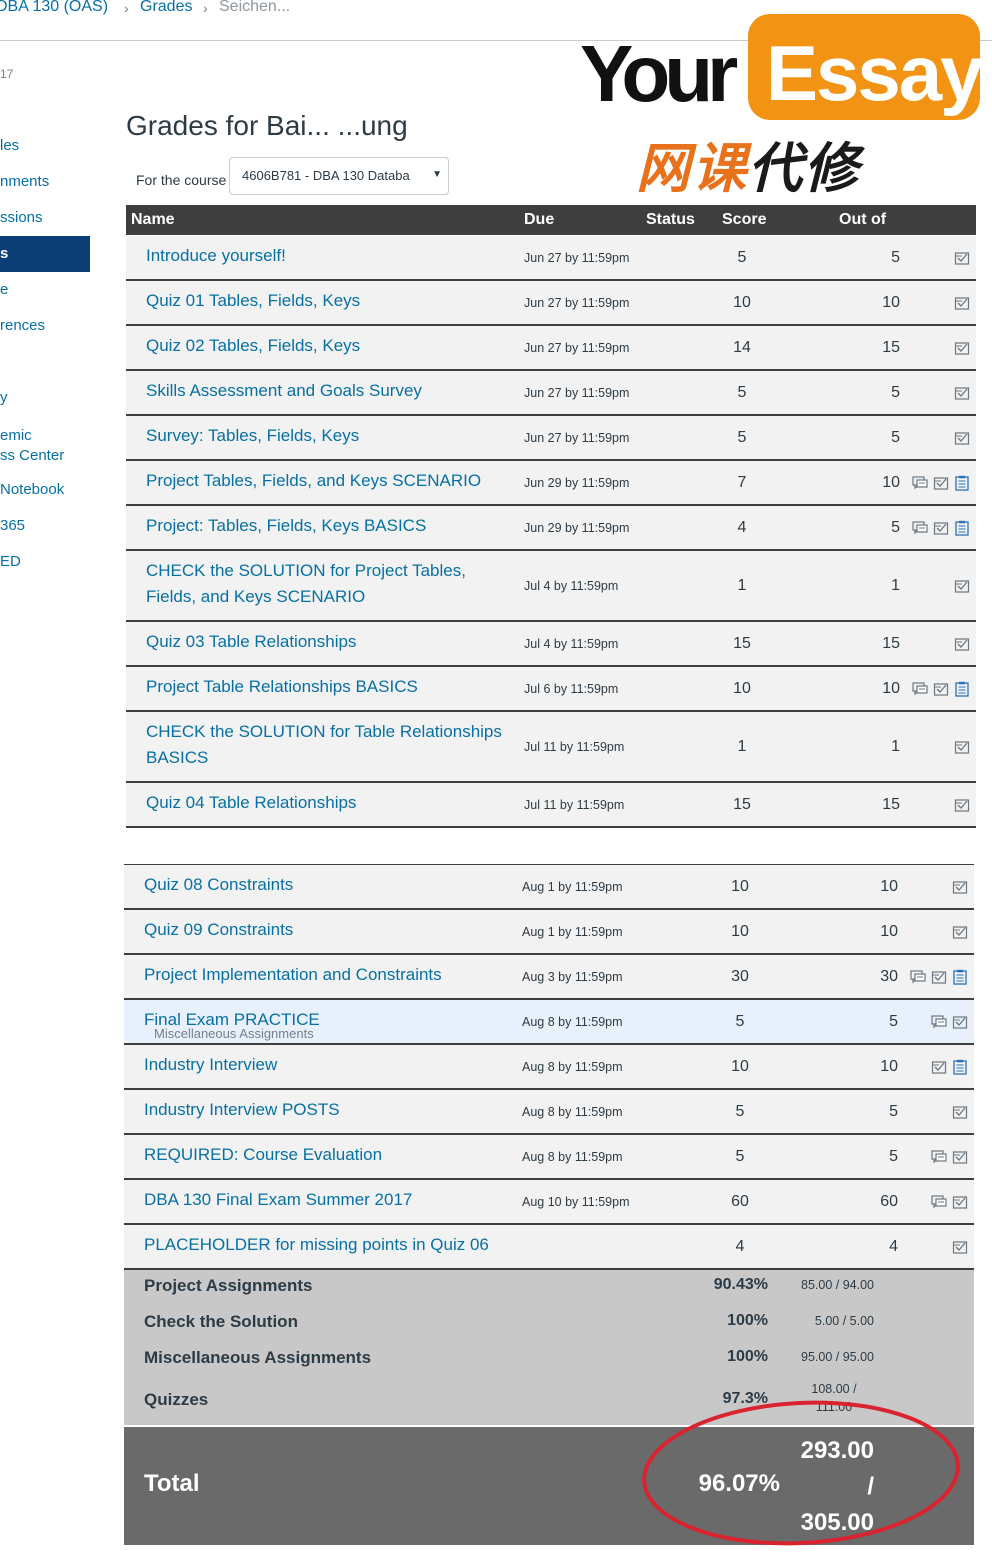 This screenshot has height=1560, width=992. Describe the element at coordinates (330, 975) in the screenshot. I see `assignment-link: Project Implementation and Constraints` at that location.